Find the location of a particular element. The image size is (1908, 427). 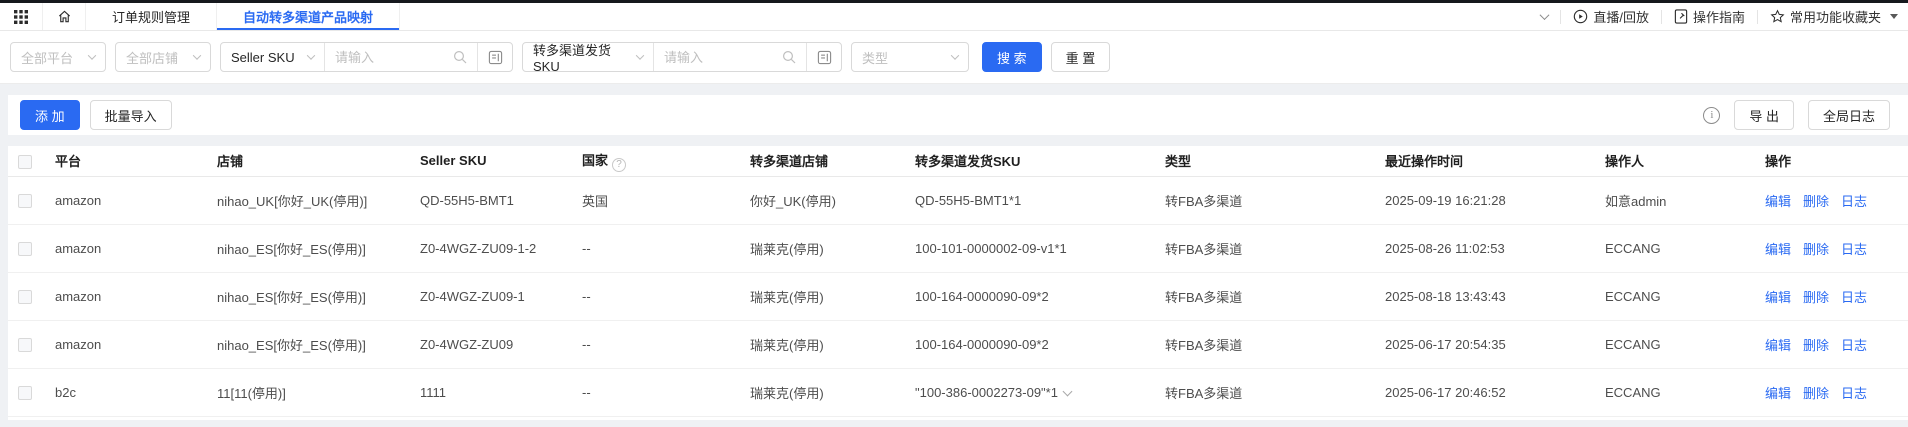

tab-order-rules: 订单规则管理 is located at coordinates (152, 16).